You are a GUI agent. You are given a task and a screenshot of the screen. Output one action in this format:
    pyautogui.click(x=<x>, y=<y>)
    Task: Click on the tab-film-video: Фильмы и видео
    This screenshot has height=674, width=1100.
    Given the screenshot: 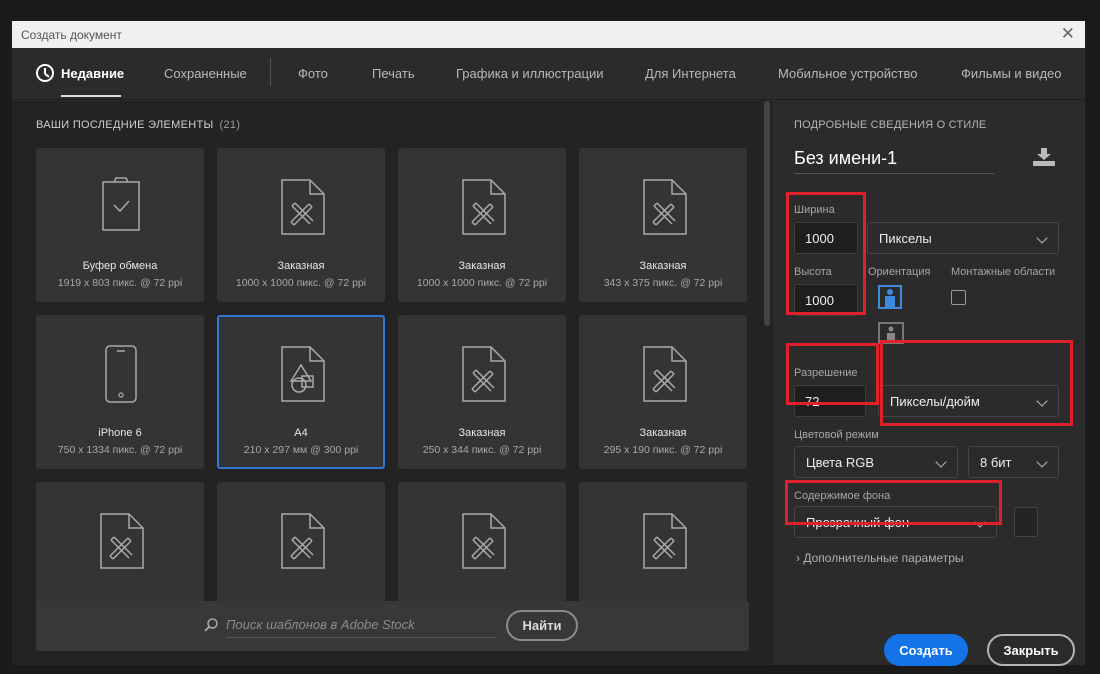 What is the action you would take?
    pyautogui.click(x=1011, y=73)
    